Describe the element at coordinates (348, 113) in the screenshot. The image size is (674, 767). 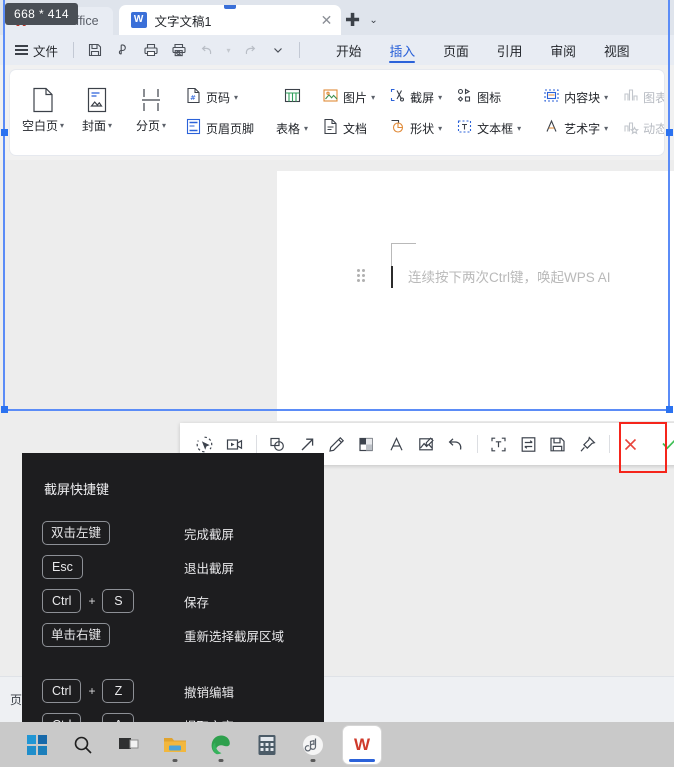
I see `ribbon-col-picture: 图片 ▾ 文档` at that location.